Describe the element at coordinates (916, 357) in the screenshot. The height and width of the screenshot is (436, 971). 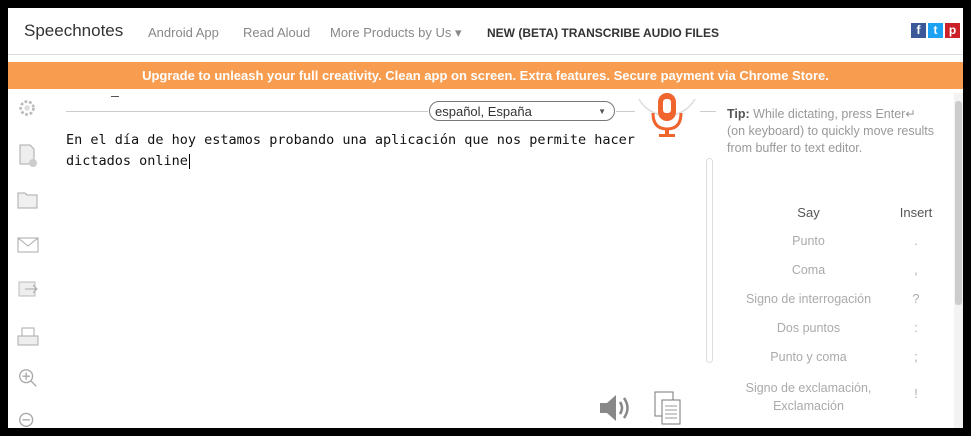
I see `command-insert: ;` at that location.